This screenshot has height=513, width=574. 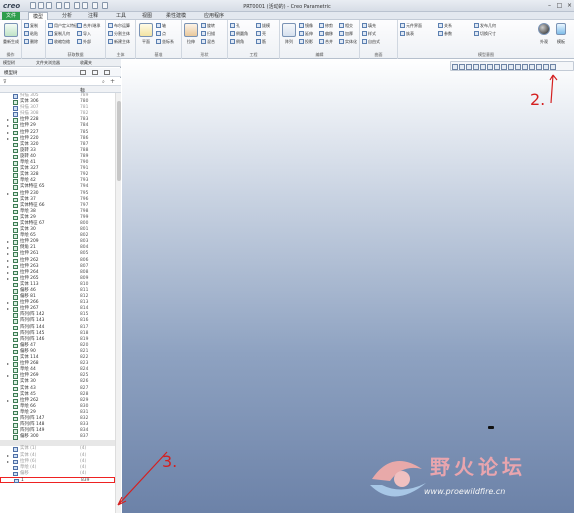 I want to click on watermark: 野火论坛 www.proewildfire.cn, so click(x=468, y=480).